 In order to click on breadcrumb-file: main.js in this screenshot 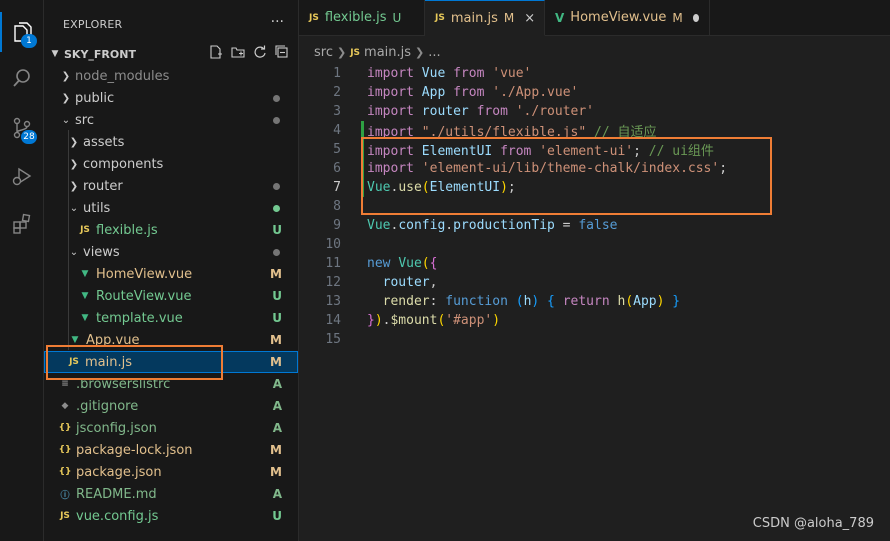, I will do `click(387, 52)`.